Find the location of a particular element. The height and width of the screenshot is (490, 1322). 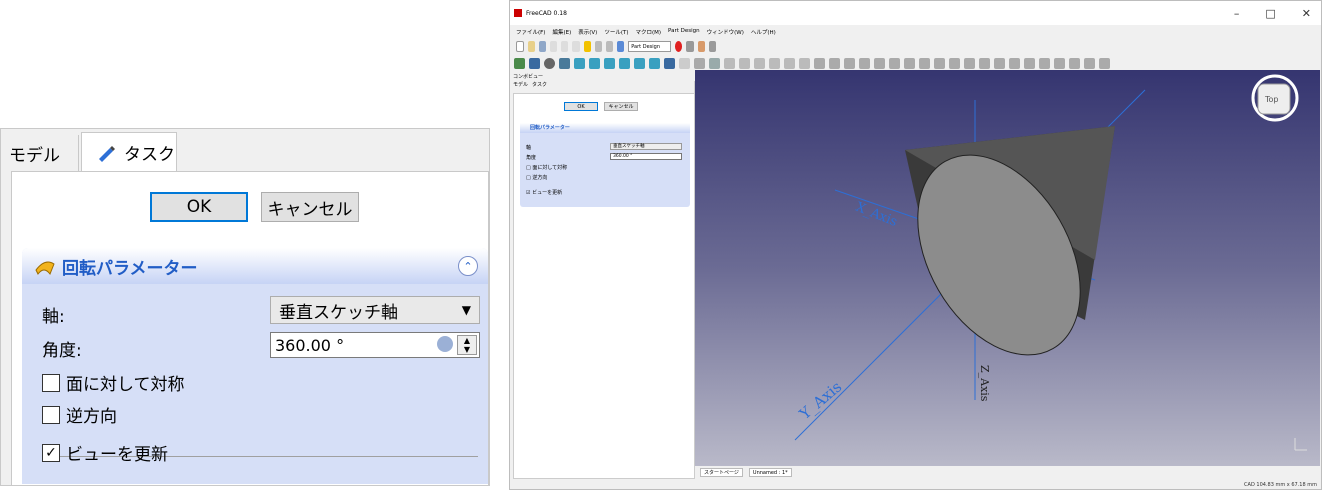

side-update-view-row: ☑ ビューを更新 is located at coordinates (544, 192).